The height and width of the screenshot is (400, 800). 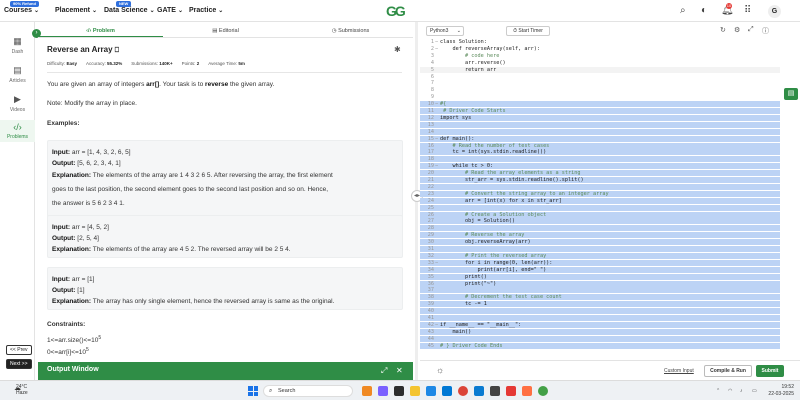 What do you see at coordinates (600, 63) in the screenshot?
I see `code-line: 4 arr.reverse()` at bounding box center [600, 63].